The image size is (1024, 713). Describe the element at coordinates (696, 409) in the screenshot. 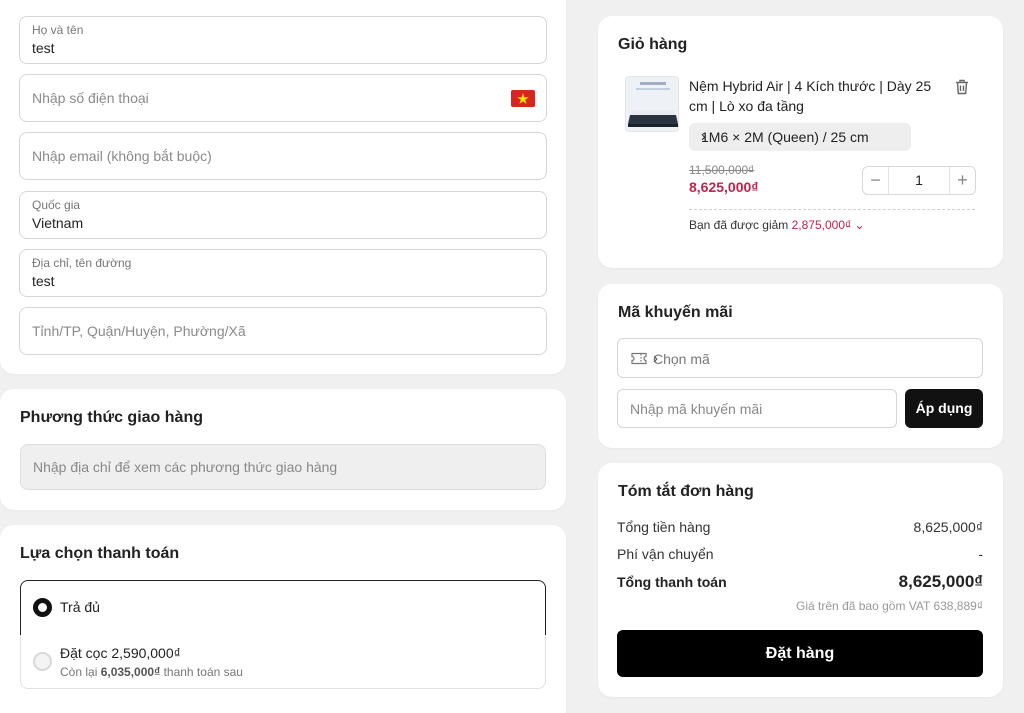

I see `promo-input-placeholder: Nhập mã khuyến mãi` at that location.